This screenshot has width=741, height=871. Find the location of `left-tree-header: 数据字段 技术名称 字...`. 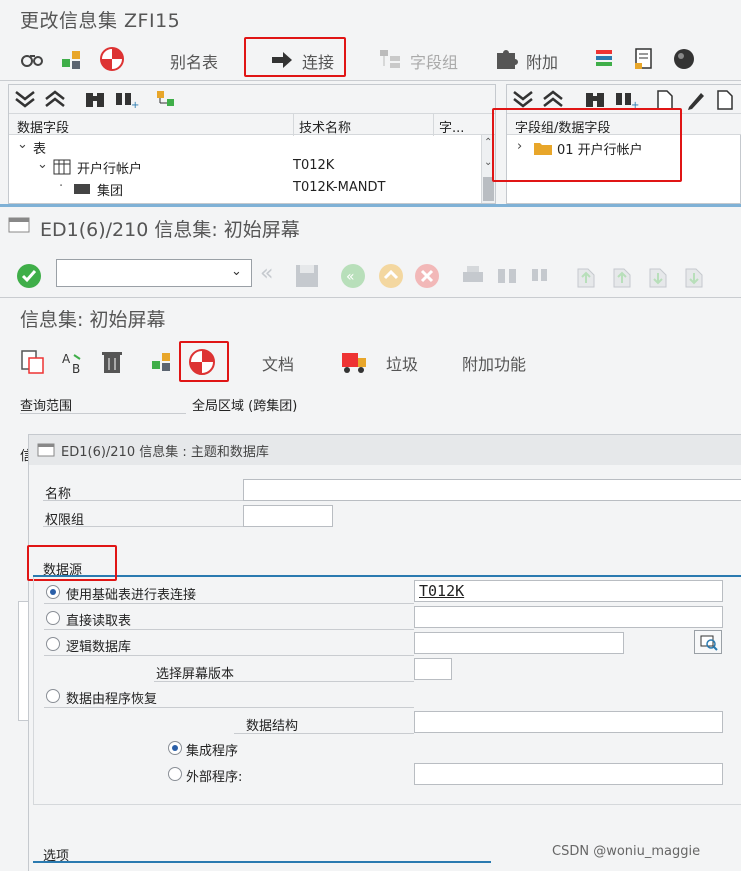

left-tree-header: 数据字段 技术名称 字... is located at coordinates (252, 124).